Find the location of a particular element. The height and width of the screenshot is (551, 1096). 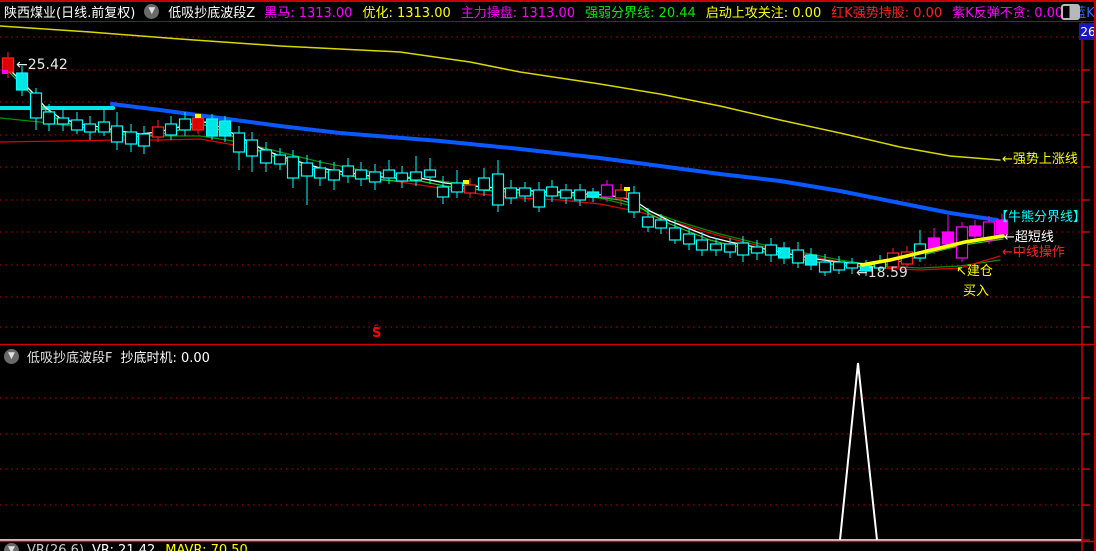

indicator-value-item: 红K强势持股: 0.00 is located at coordinates (887, 13).